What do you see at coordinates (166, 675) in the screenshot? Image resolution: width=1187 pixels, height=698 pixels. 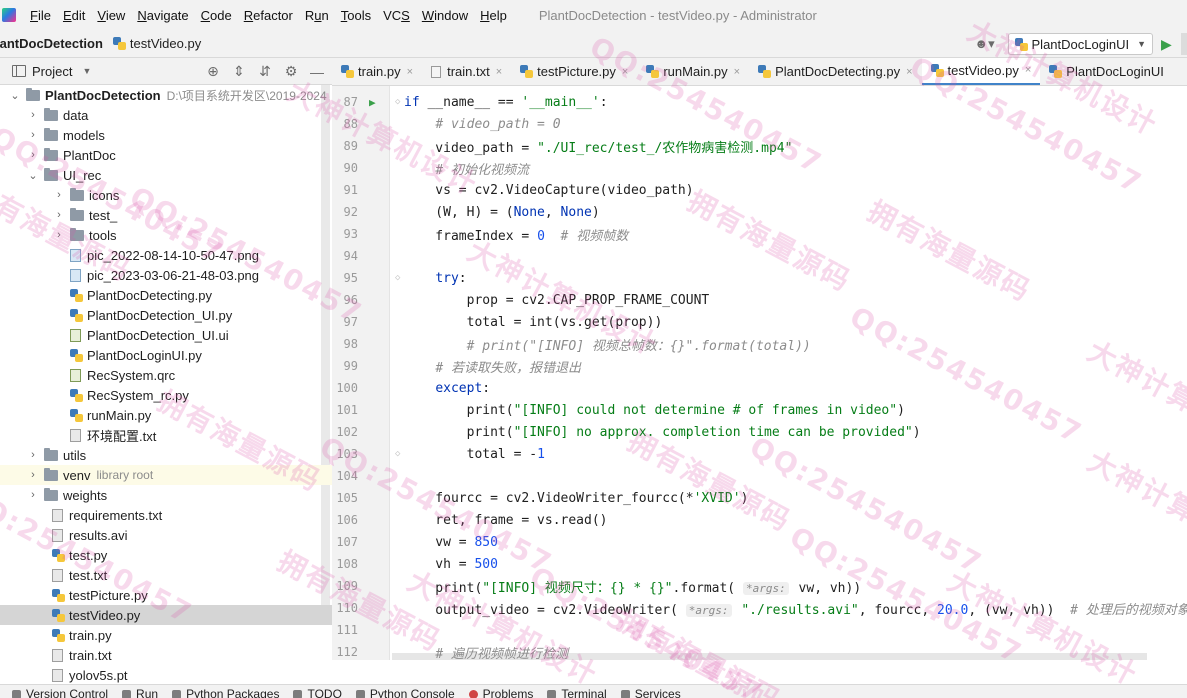 I see `tree-file: yolov5s.pt` at bounding box center [166, 675].